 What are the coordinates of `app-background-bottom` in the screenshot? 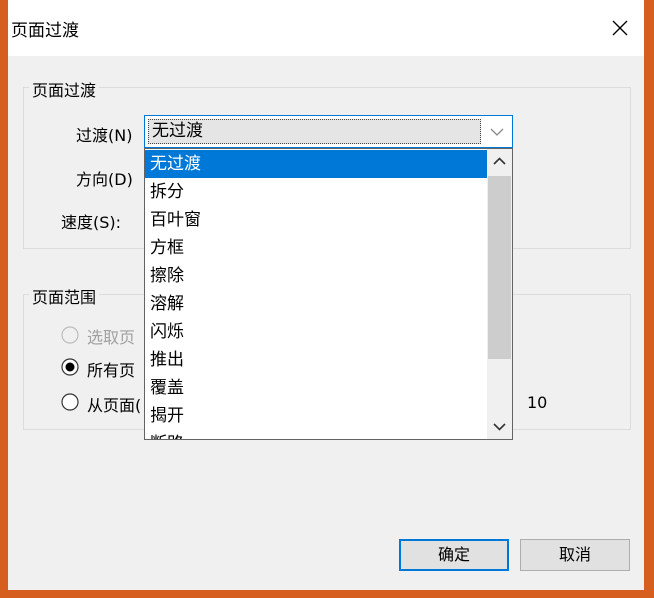 It's located at (327, 594).